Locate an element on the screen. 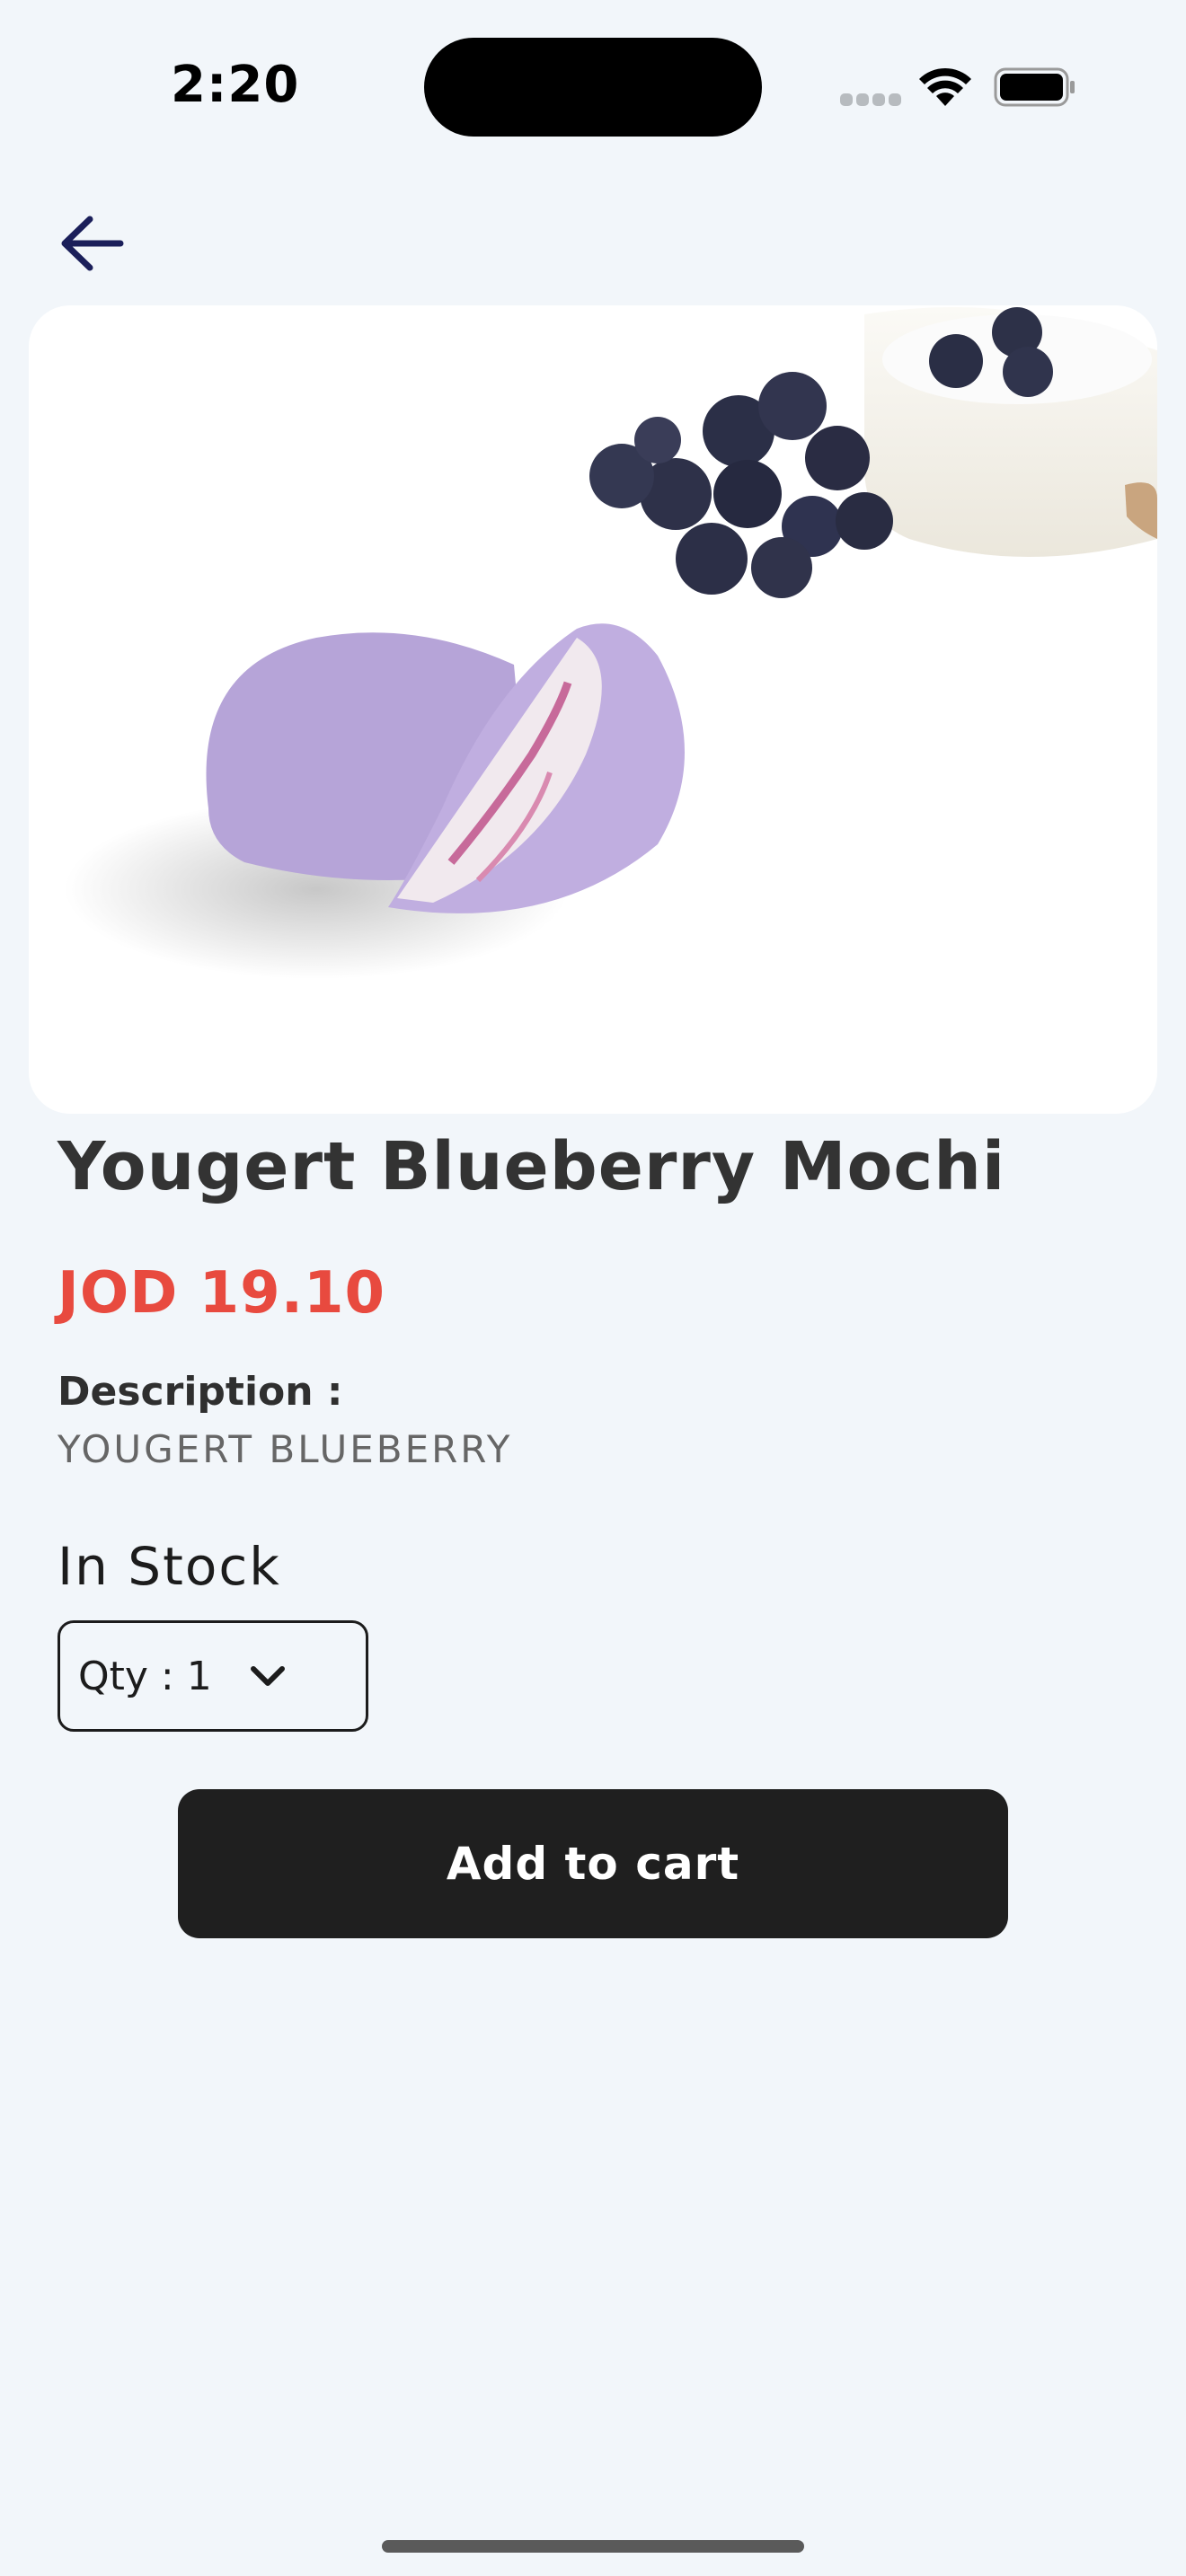 Image resolution: width=1186 pixels, height=2576 pixels. add-to-cart-button: Add to cart is located at coordinates (593, 1863).